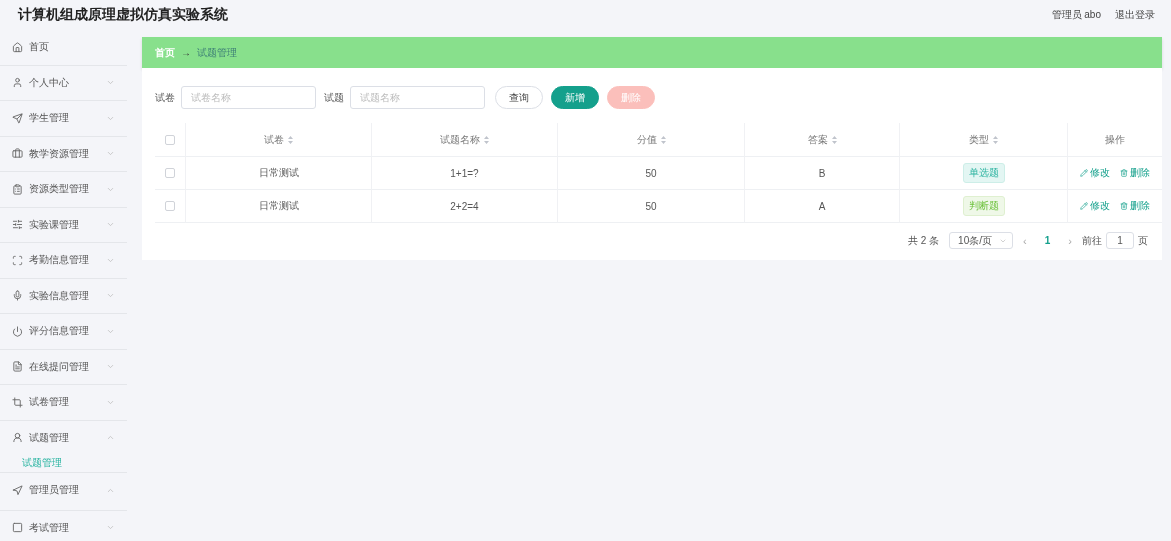 The image size is (1171, 541). I want to click on total-count: 共 2 条, so click(923, 240).